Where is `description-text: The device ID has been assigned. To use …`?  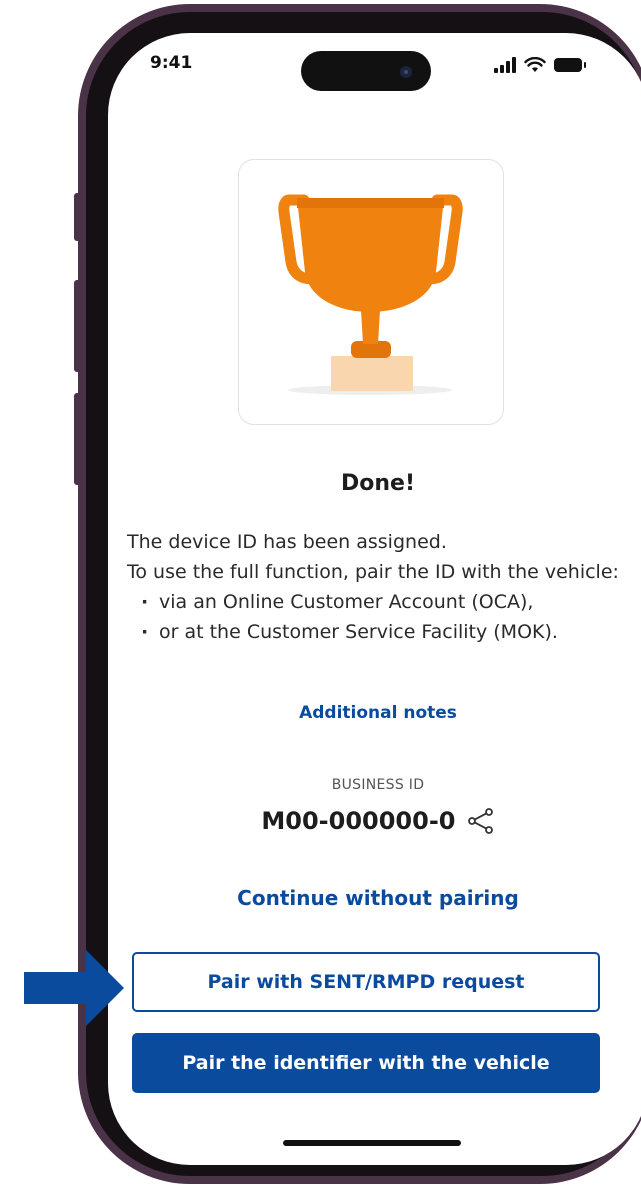
description-text: The device ID has been assigned. To use … is located at coordinates (382, 587).